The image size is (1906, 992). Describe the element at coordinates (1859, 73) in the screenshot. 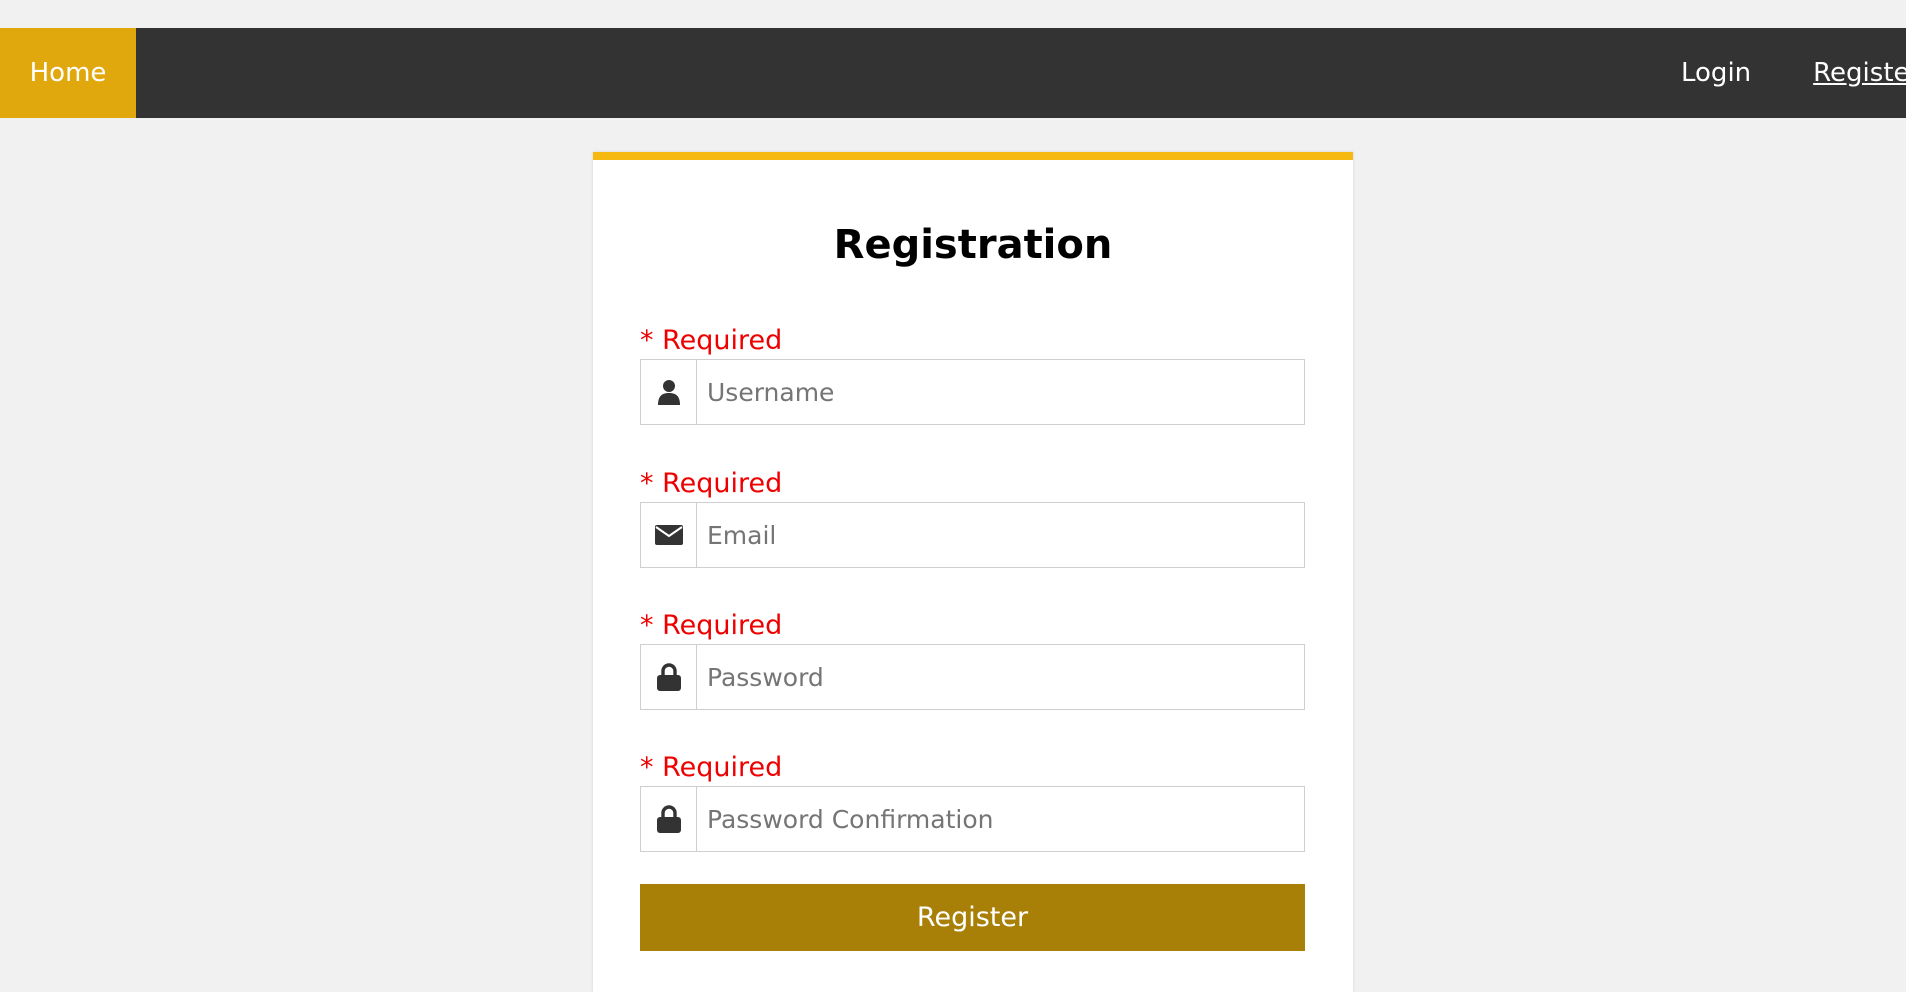

I see `nav-register-link: Register` at that location.